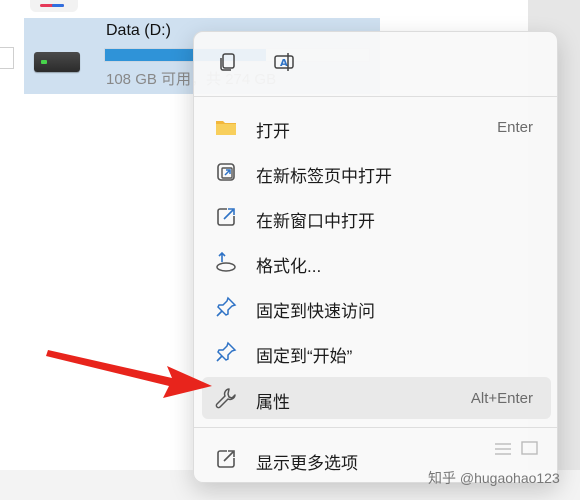  Describe the element at coordinates (494, 478) in the screenshot. I see `watermark: 知乎 @hugaohao123` at that location.